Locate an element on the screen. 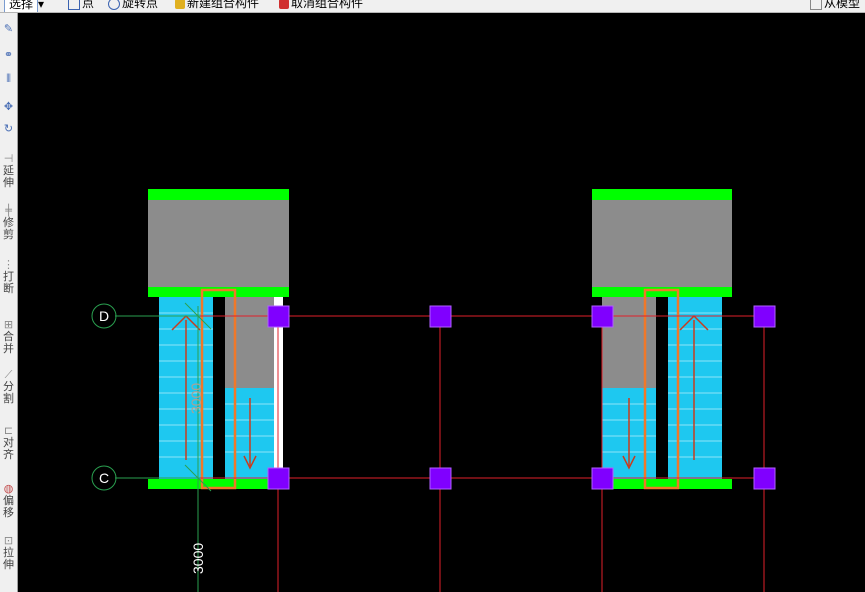 The height and width of the screenshot is (592, 865). bottom-dimension-text: 3000 is located at coordinates (198, 558).